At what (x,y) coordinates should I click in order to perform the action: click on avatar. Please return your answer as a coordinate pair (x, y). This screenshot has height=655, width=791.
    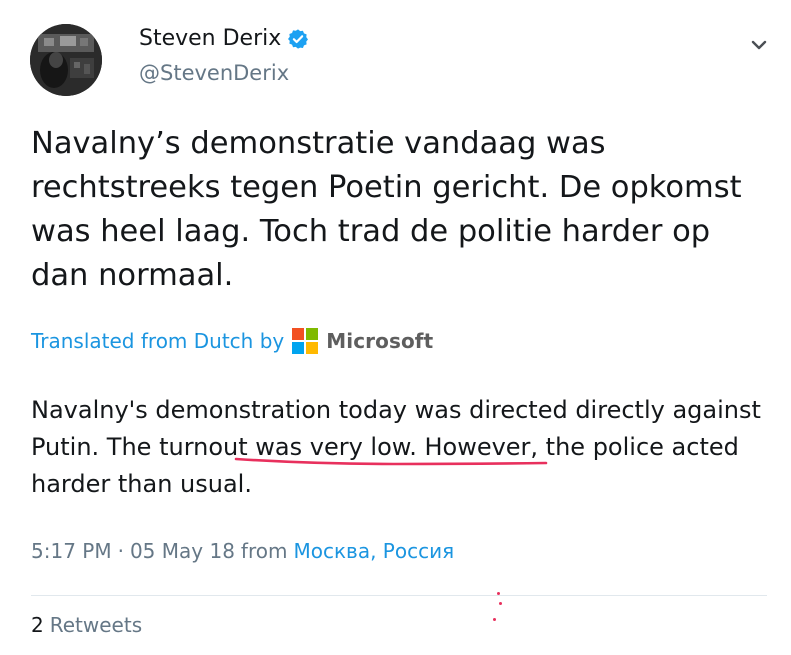
    Looking at the image, I should click on (66, 60).